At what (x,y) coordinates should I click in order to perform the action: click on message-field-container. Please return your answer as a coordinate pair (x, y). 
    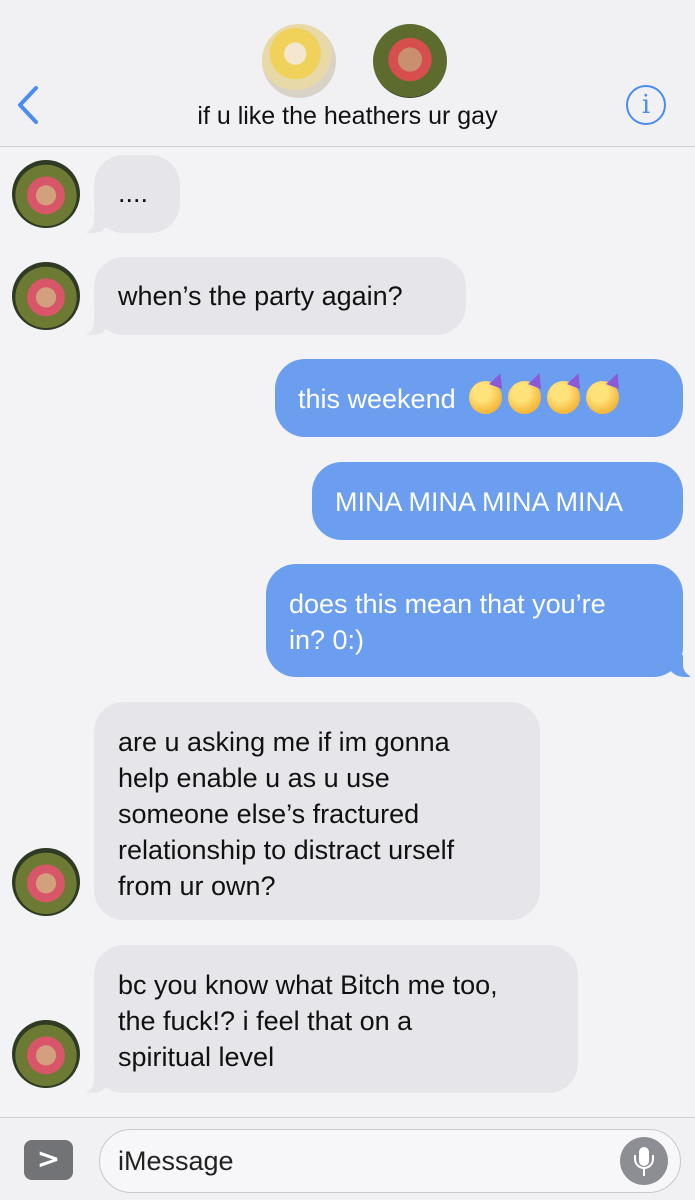
    Looking at the image, I should click on (390, 1161).